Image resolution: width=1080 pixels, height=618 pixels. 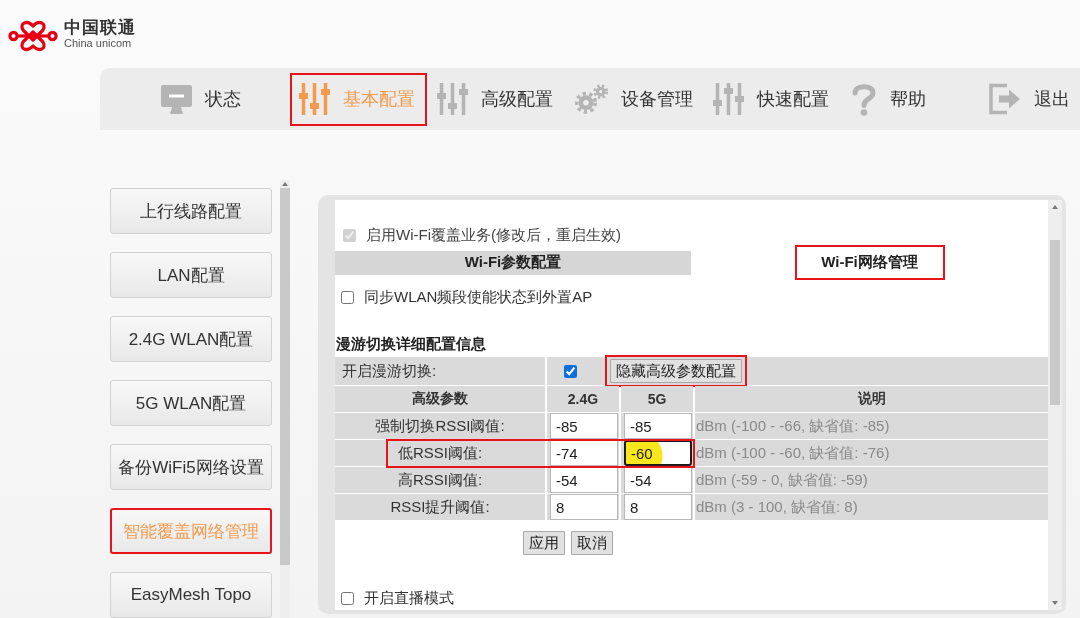 What do you see at coordinates (634, 99) in the screenshot?
I see `nav-item: 设备管理` at bounding box center [634, 99].